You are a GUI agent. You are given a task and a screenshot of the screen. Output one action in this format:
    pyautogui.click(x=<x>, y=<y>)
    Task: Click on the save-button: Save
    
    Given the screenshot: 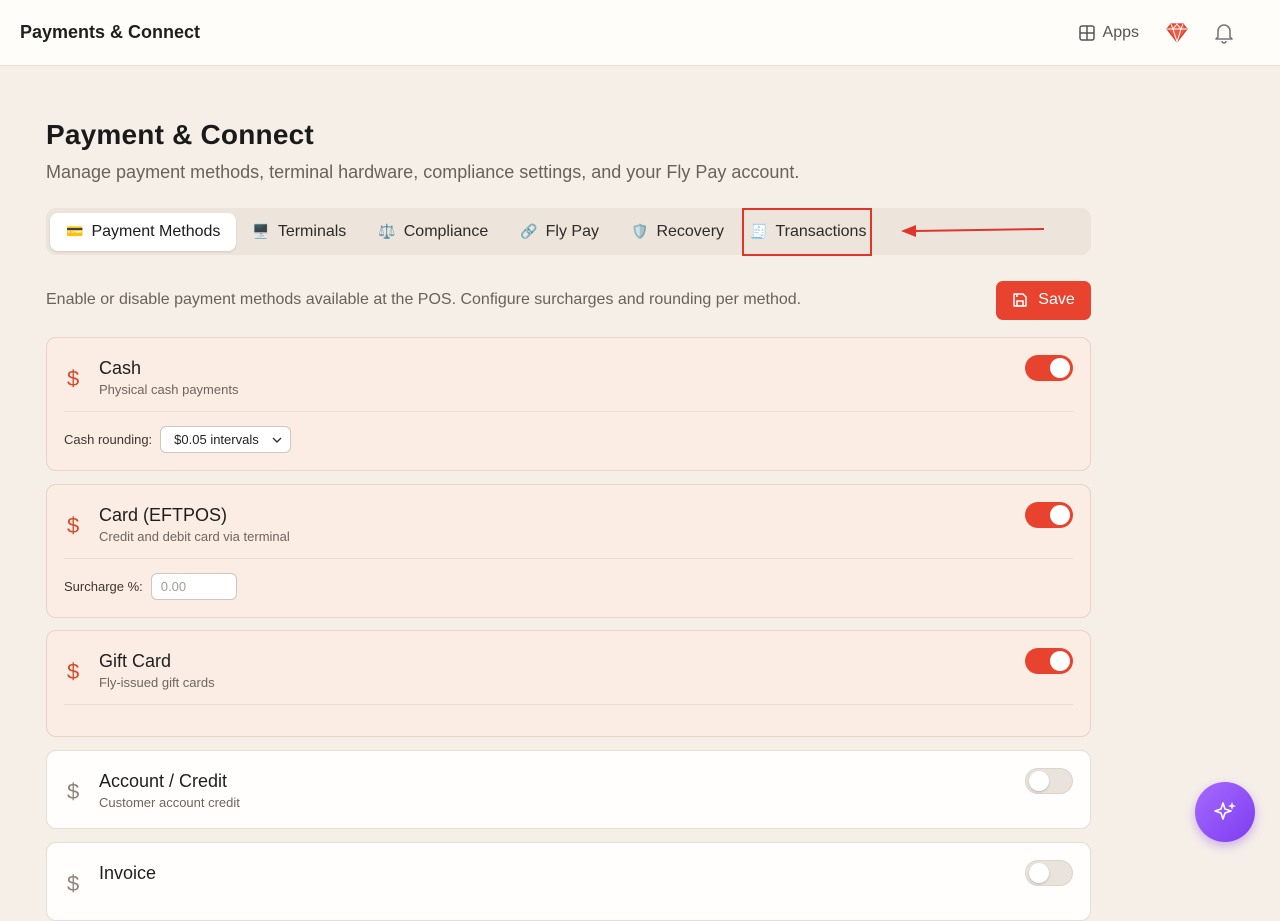 What is the action you would take?
    pyautogui.click(x=1043, y=300)
    